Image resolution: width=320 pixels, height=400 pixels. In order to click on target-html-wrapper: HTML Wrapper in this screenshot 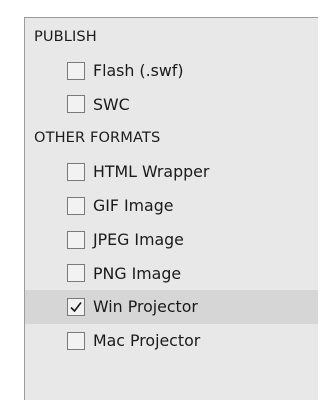, I will do `click(171, 172)`.